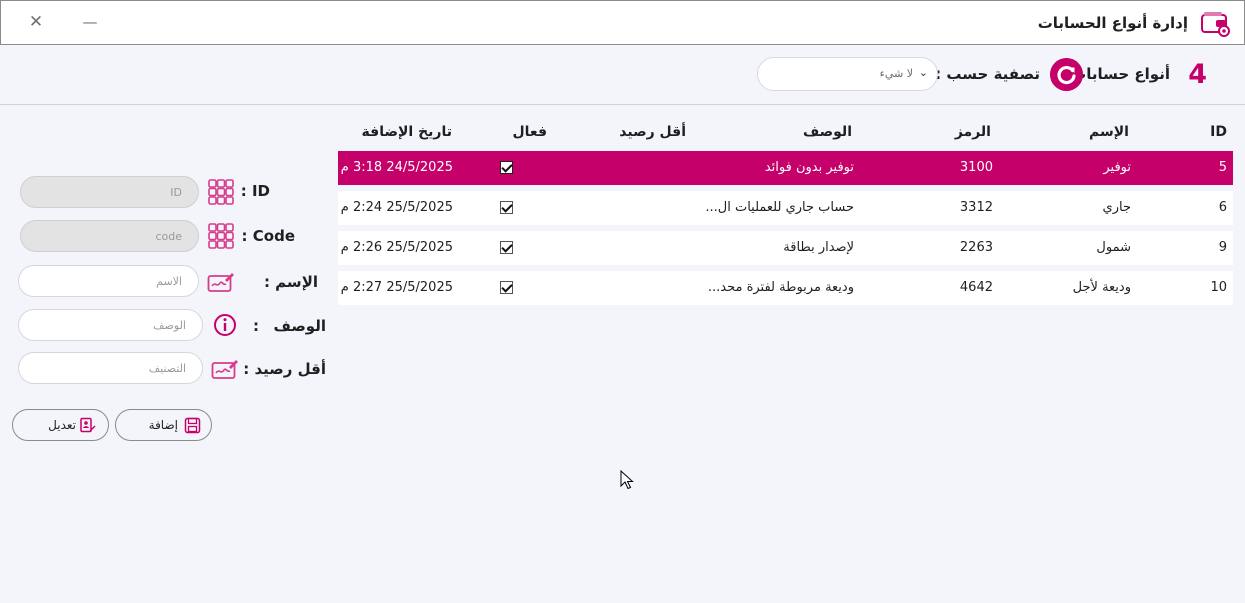 The height and width of the screenshot is (603, 1245). What do you see at coordinates (809, 167) in the screenshot?
I see `cell-description: توفير بدون فوائد` at bounding box center [809, 167].